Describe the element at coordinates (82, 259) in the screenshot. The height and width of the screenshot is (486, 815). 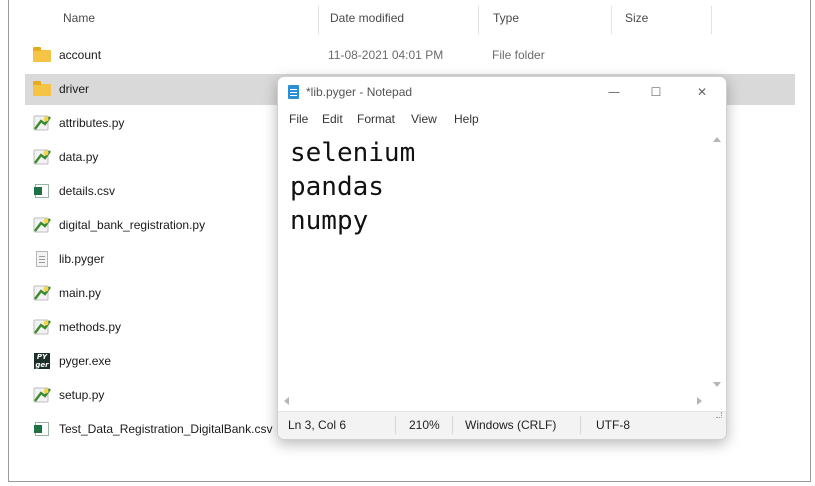
I see `file-name: lib.pyger` at that location.